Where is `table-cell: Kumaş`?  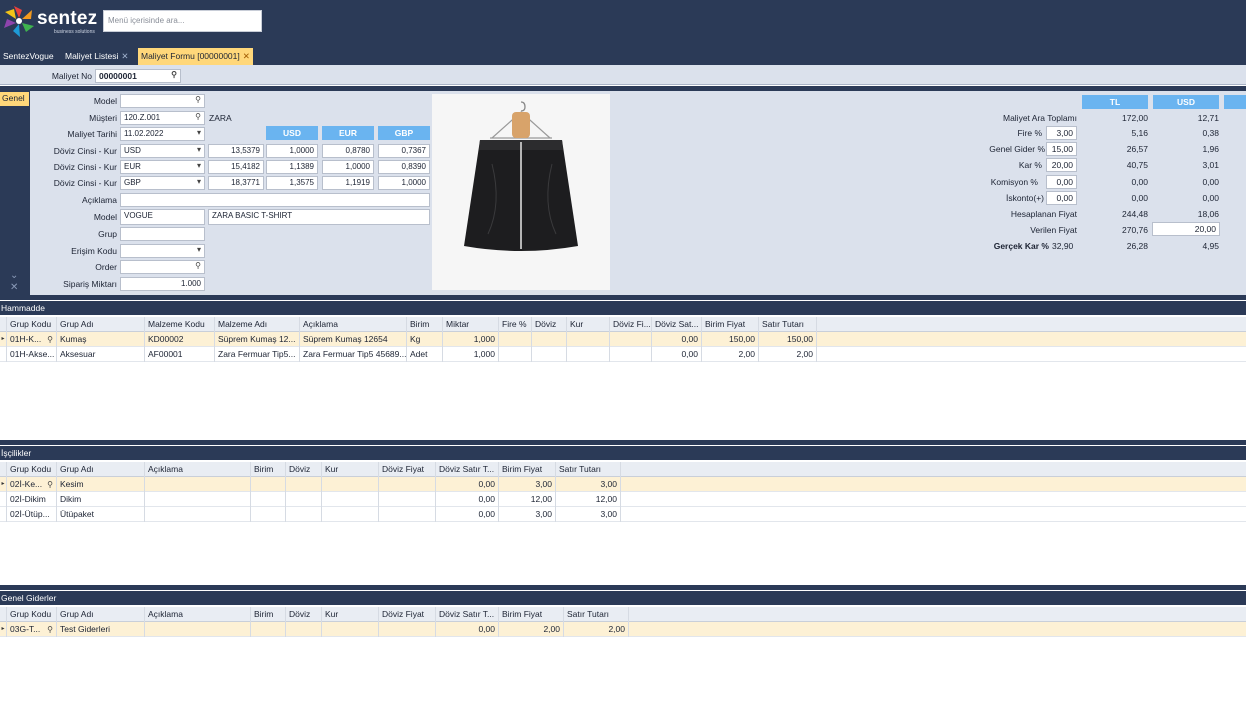
table-cell: Kumaş is located at coordinates (101, 339).